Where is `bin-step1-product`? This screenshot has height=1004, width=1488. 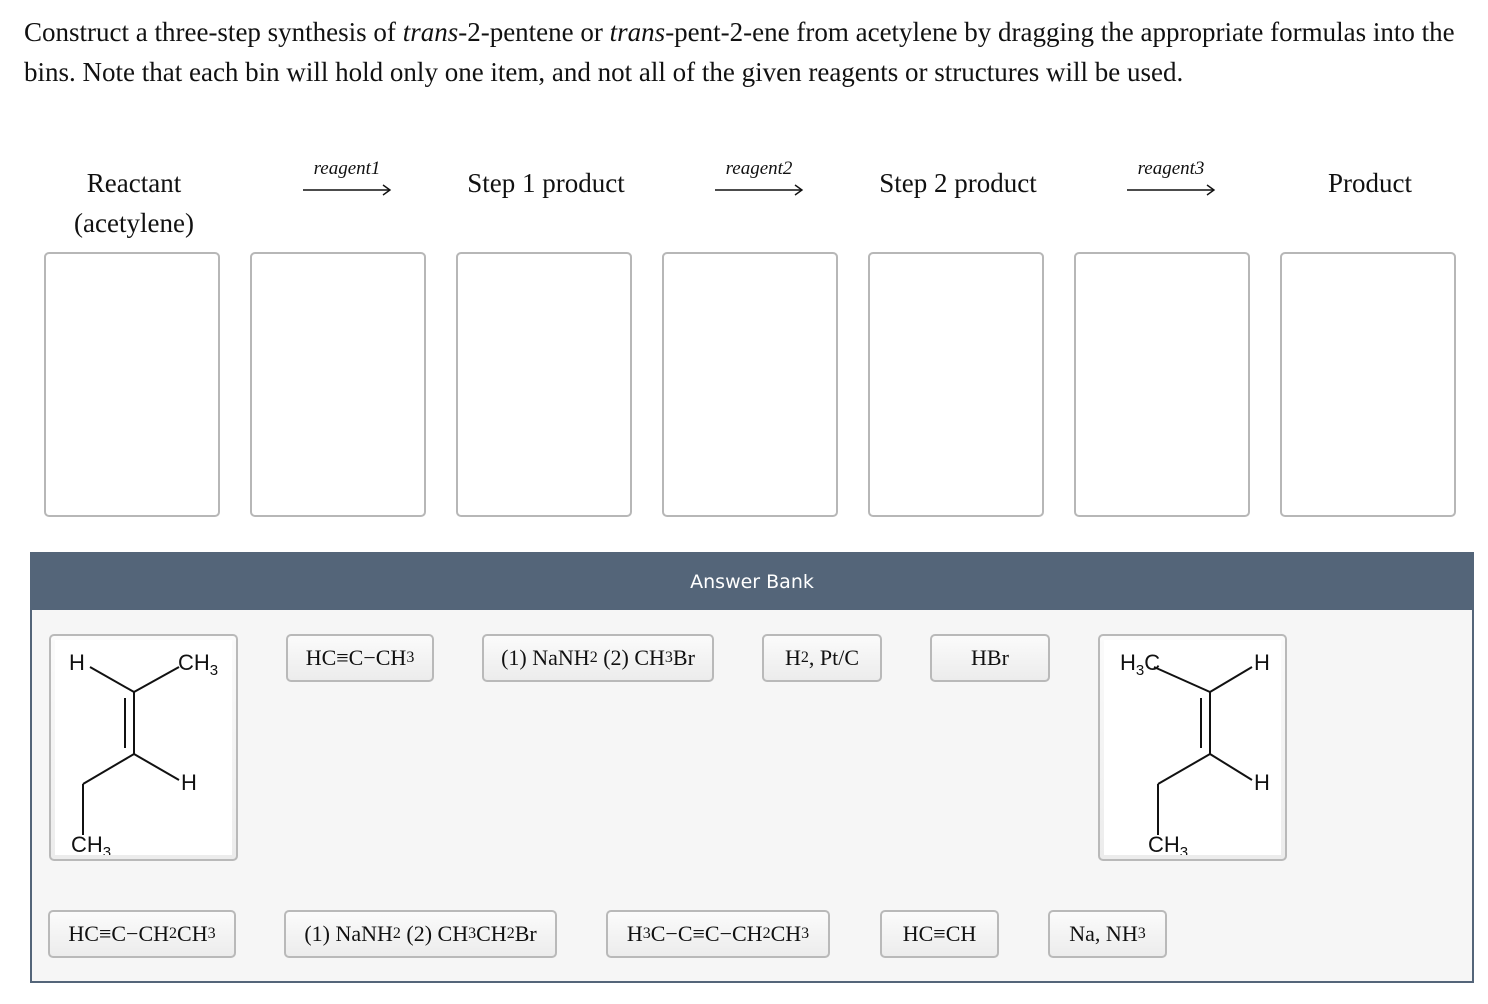 bin-step1-product is located at coordinates (544, 384).